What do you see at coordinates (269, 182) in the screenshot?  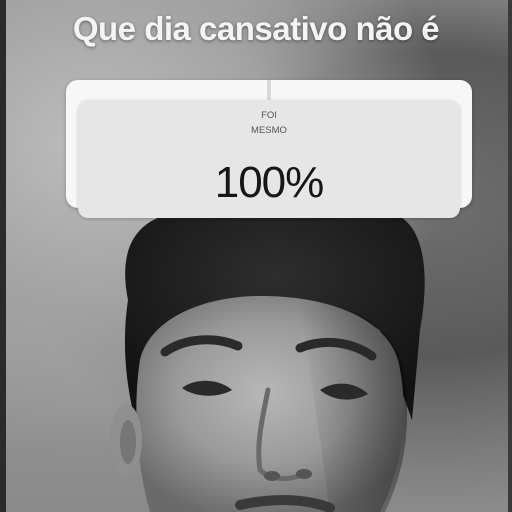 I see `result-percent: 100%` at bounding box center [269, 182].